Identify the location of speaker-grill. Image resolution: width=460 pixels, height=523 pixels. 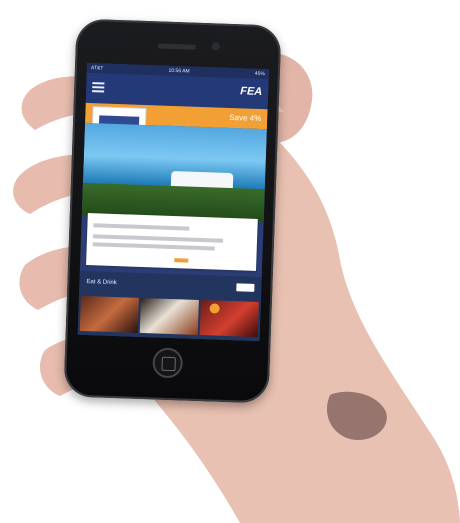
(176, 46).